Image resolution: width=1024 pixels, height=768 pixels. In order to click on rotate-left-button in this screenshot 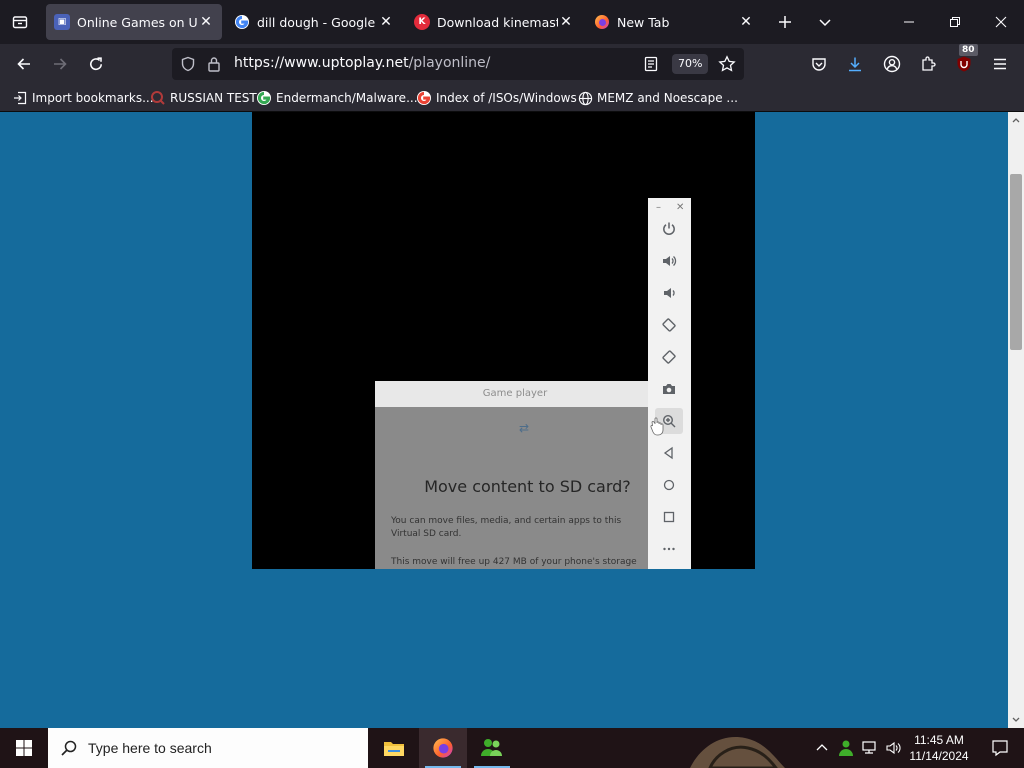, I will do `click(669, 325)`.